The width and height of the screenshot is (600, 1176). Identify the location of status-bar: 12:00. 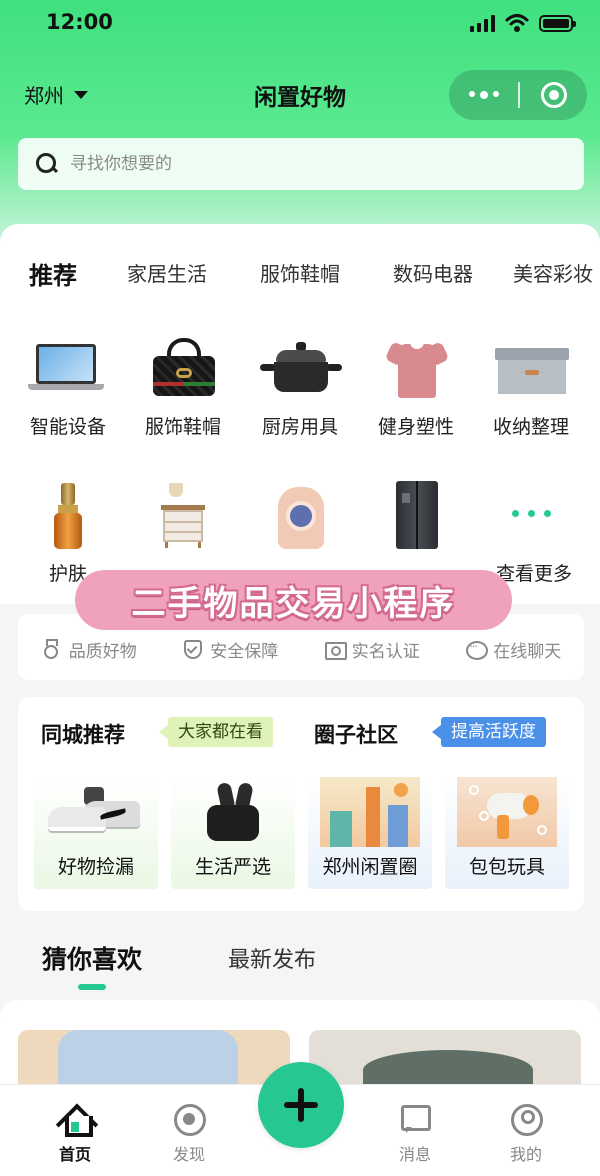
(300, 26).